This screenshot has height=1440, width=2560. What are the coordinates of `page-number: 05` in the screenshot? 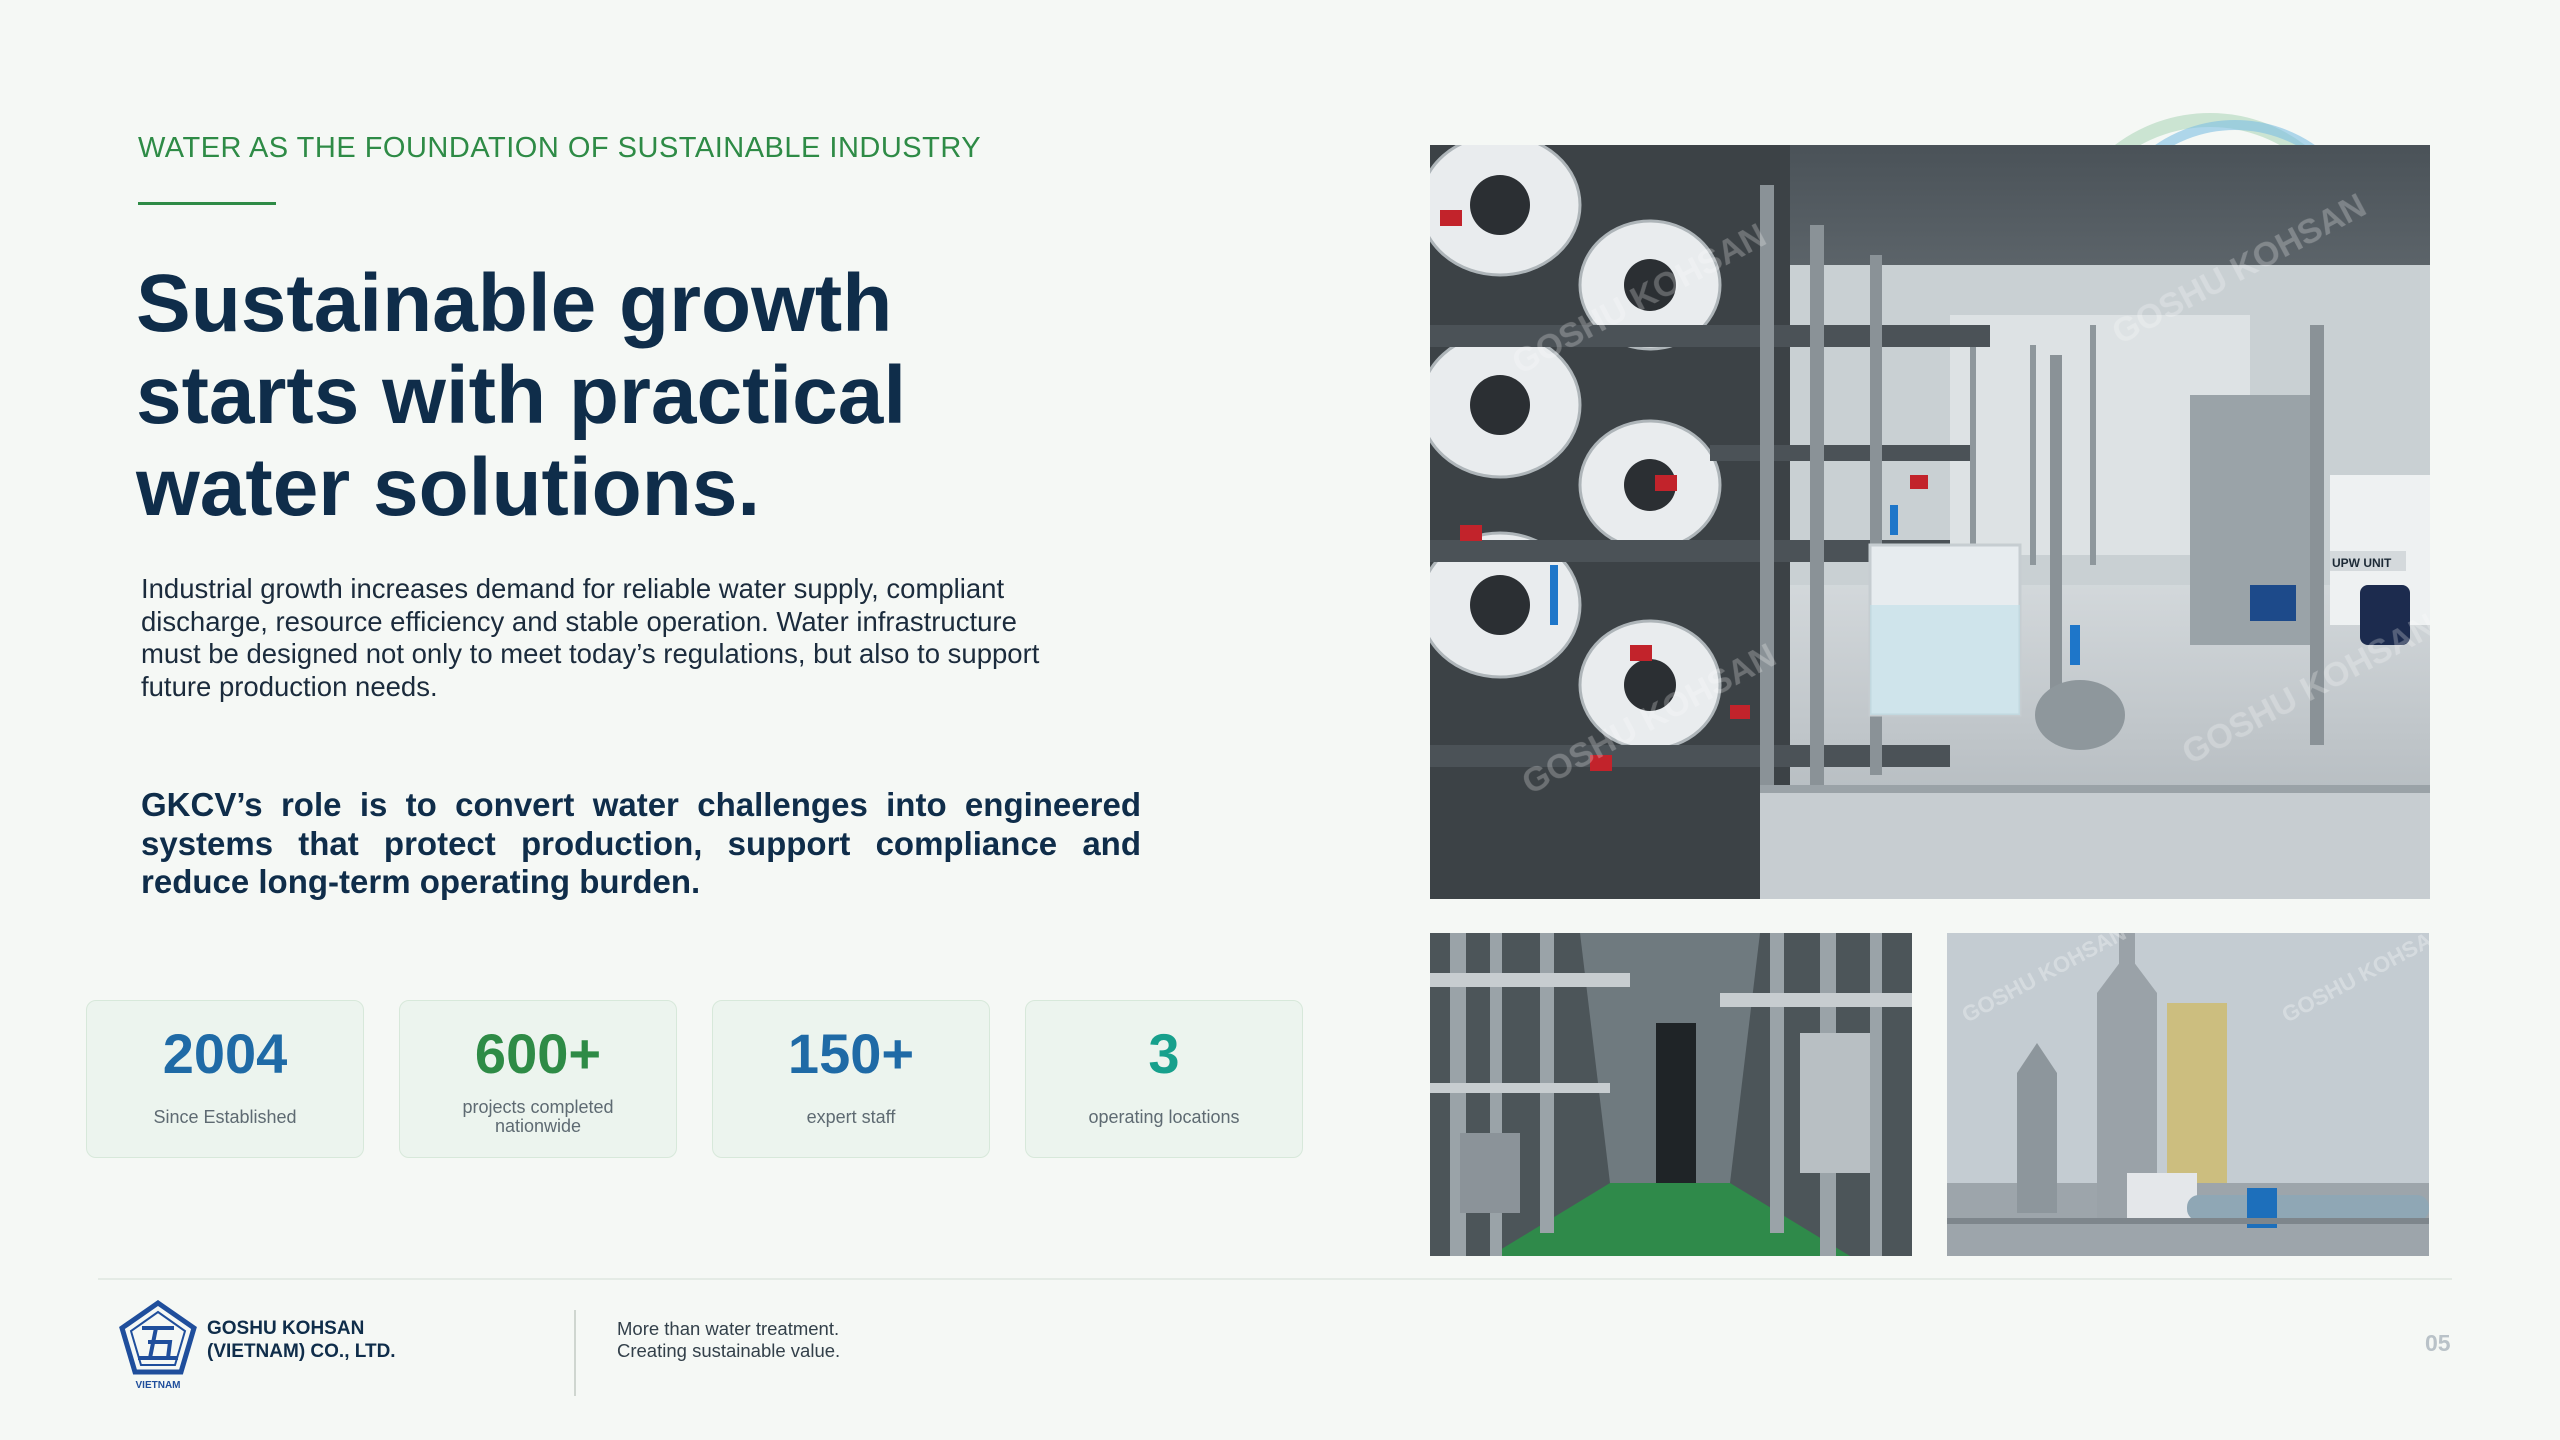 It's located at (2438, 1343).